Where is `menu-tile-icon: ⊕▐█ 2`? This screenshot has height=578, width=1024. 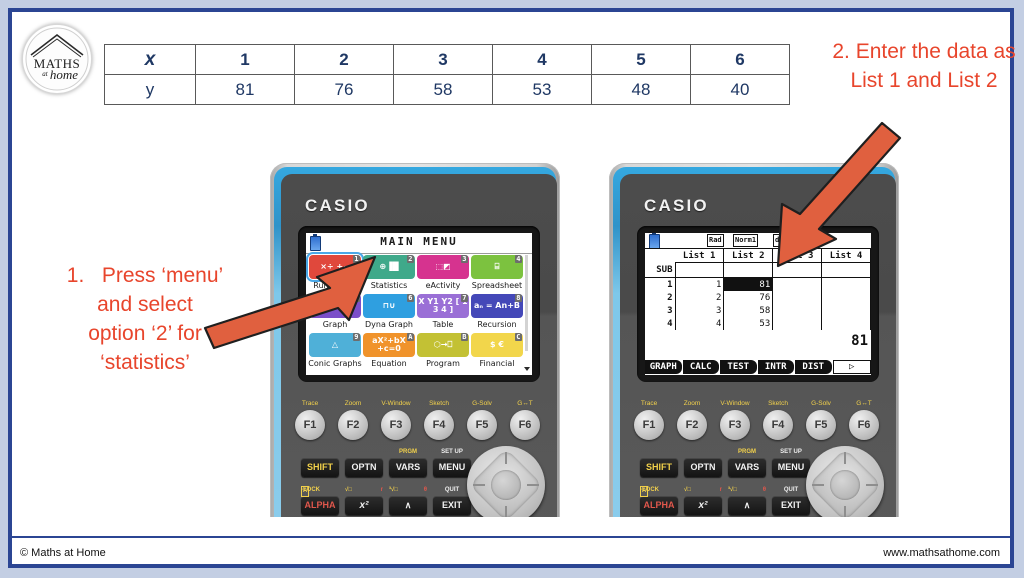 menu-tile-icon: ⊕▐█ 2 is located at coordinates (389, 267).